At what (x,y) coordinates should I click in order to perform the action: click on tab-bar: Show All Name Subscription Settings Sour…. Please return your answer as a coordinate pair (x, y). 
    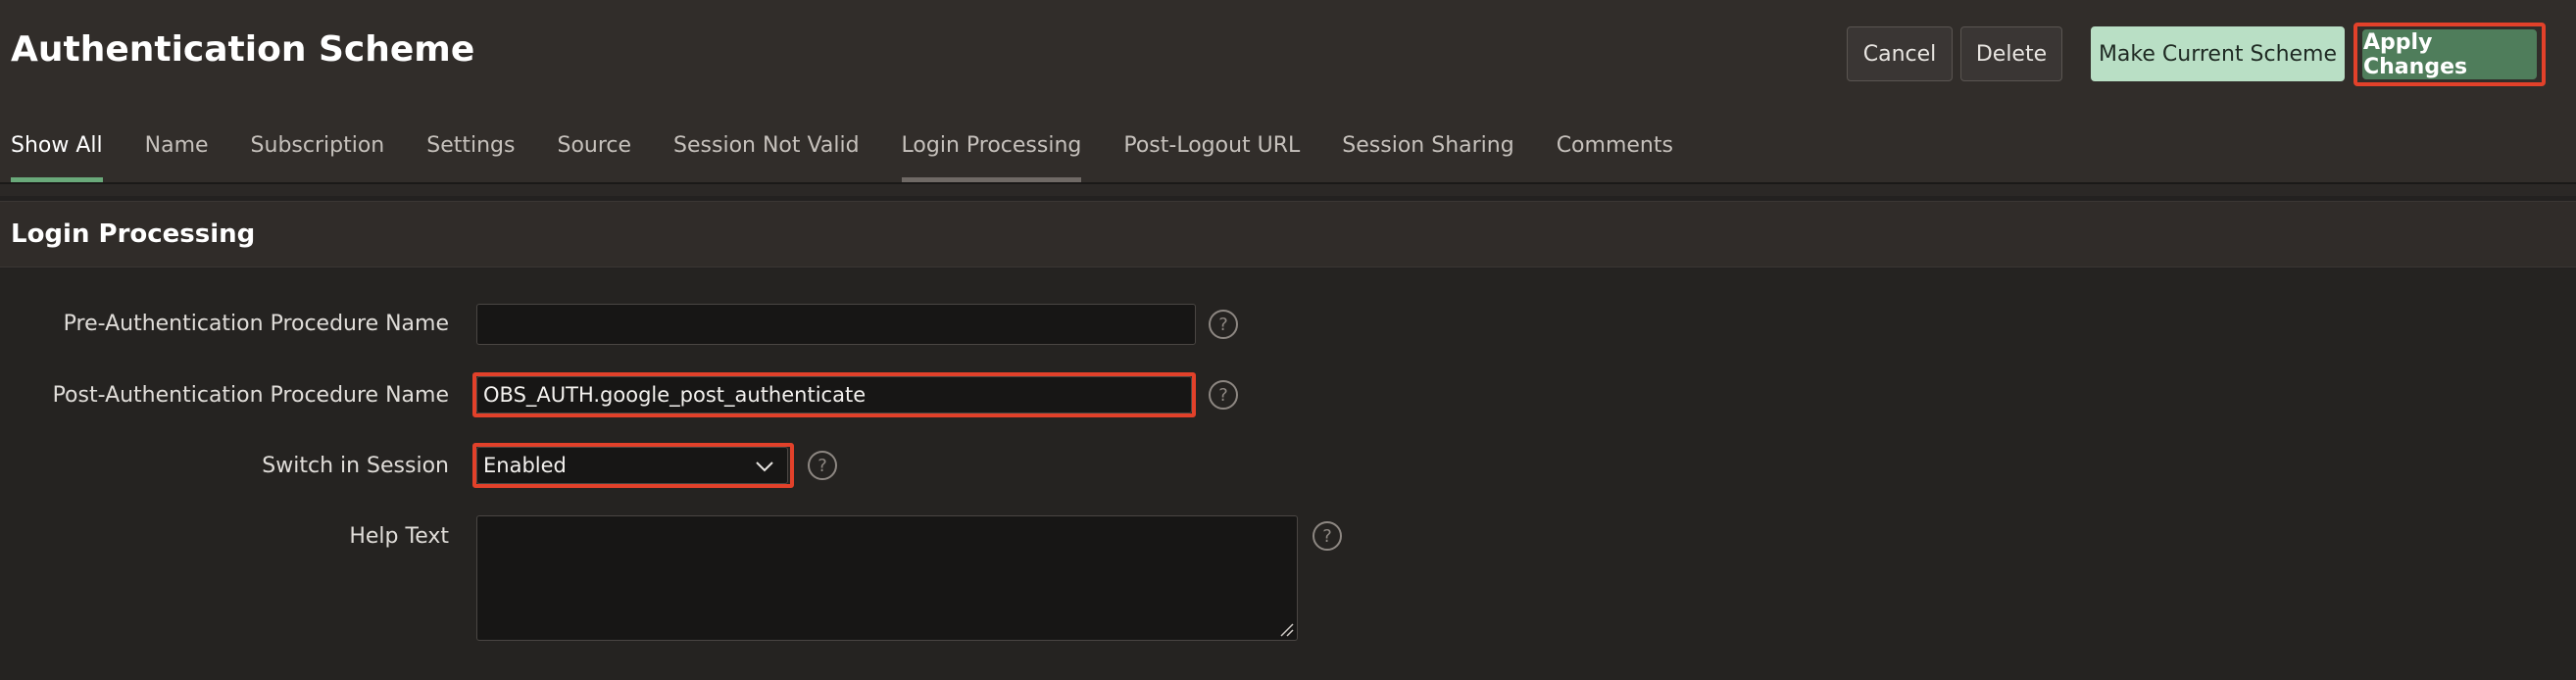
    Looking at the image, I should click on (1288, 149).